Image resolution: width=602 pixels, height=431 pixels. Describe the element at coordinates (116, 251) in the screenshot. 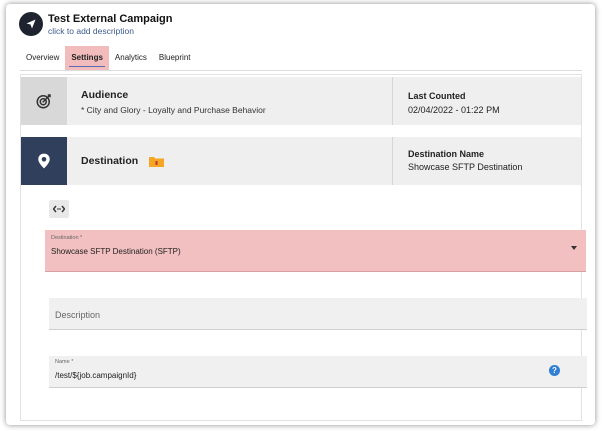

I see `destination-select-value: Showcase SFTP Destination (SFTP)` at that location.